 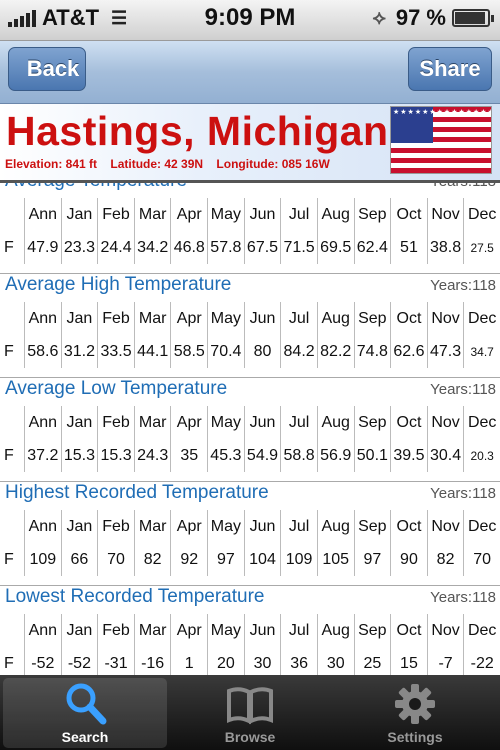 What do you see at coordinates (408, 247) in the screenshot?
I see `value-cell: 51` at bounding box center [408, 247].